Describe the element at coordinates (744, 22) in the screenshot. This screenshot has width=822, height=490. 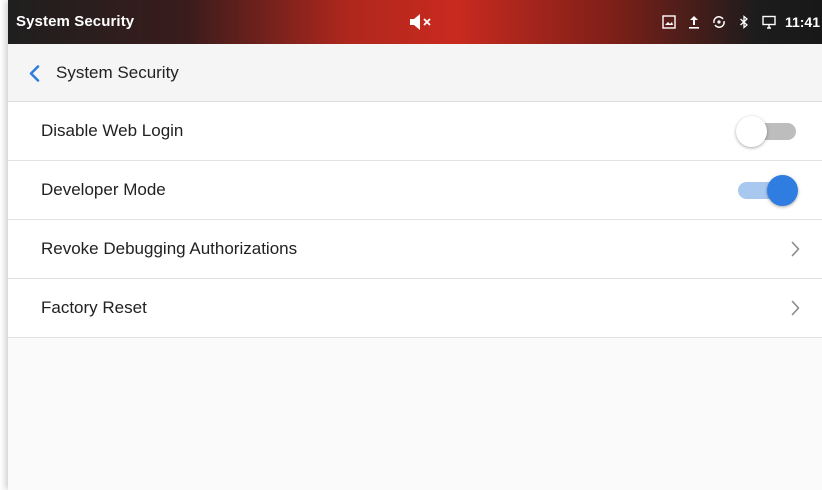
I see `bluetooth-icon` at that location.